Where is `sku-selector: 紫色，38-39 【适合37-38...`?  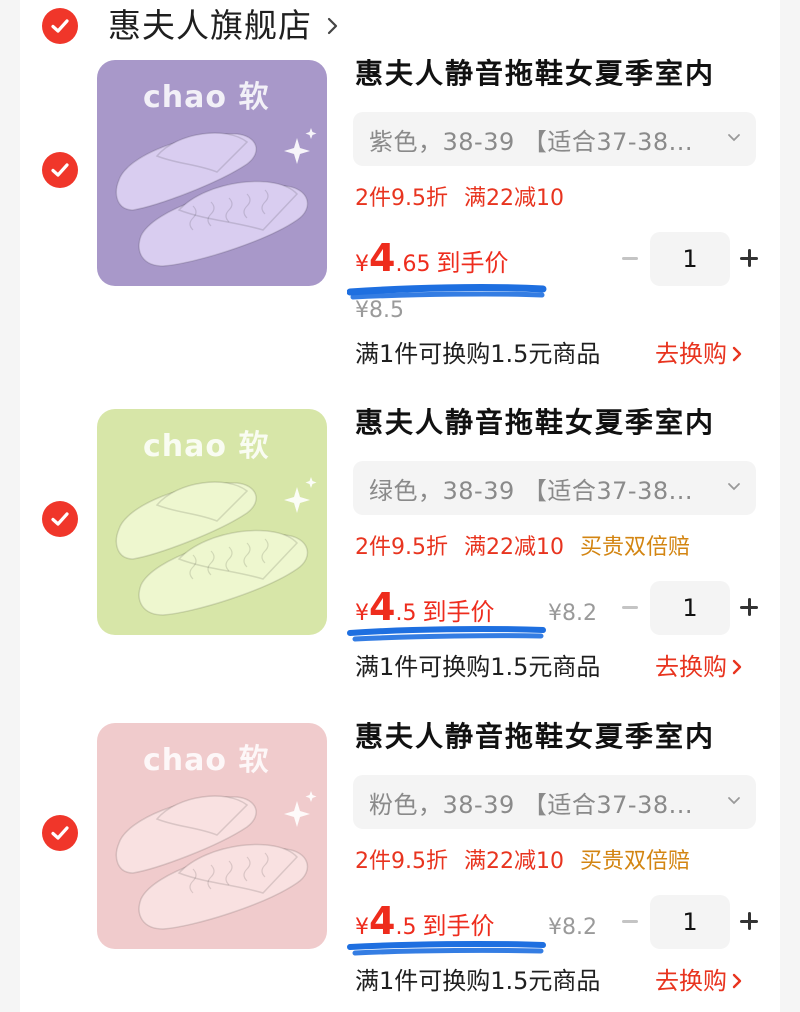
sku-selector: 紫色，38-39 【适合37-38... is located at coordinates (554, 139).